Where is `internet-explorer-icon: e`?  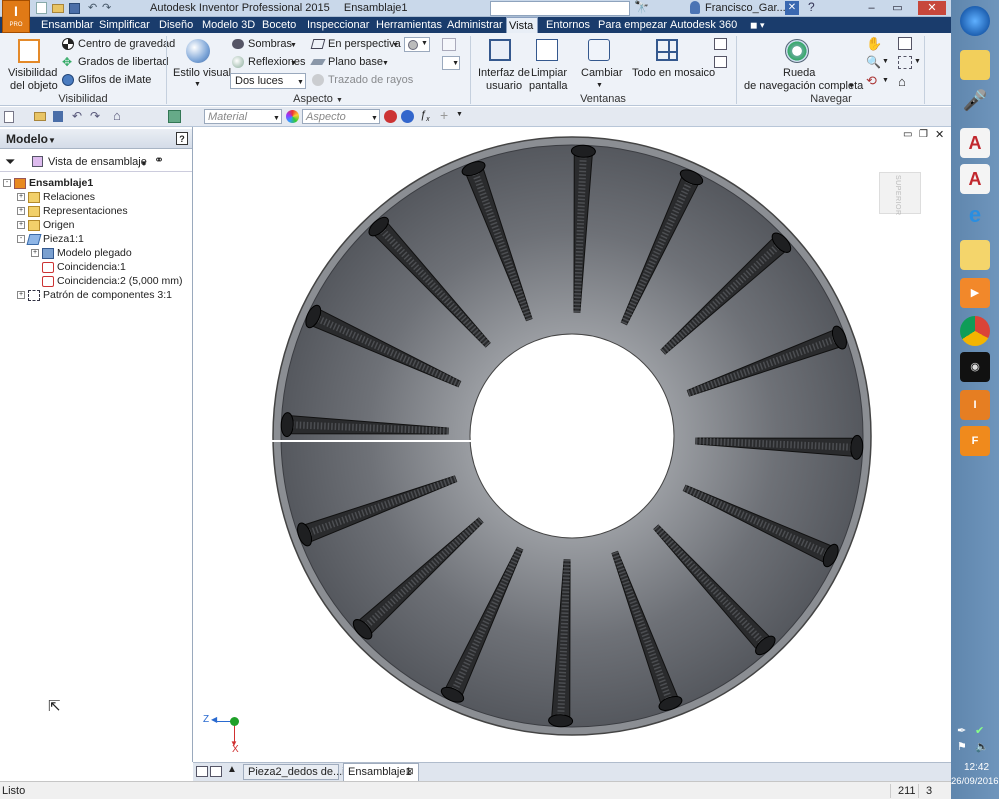
internet-explorer-icon: e is located at coordinates (975, 215).